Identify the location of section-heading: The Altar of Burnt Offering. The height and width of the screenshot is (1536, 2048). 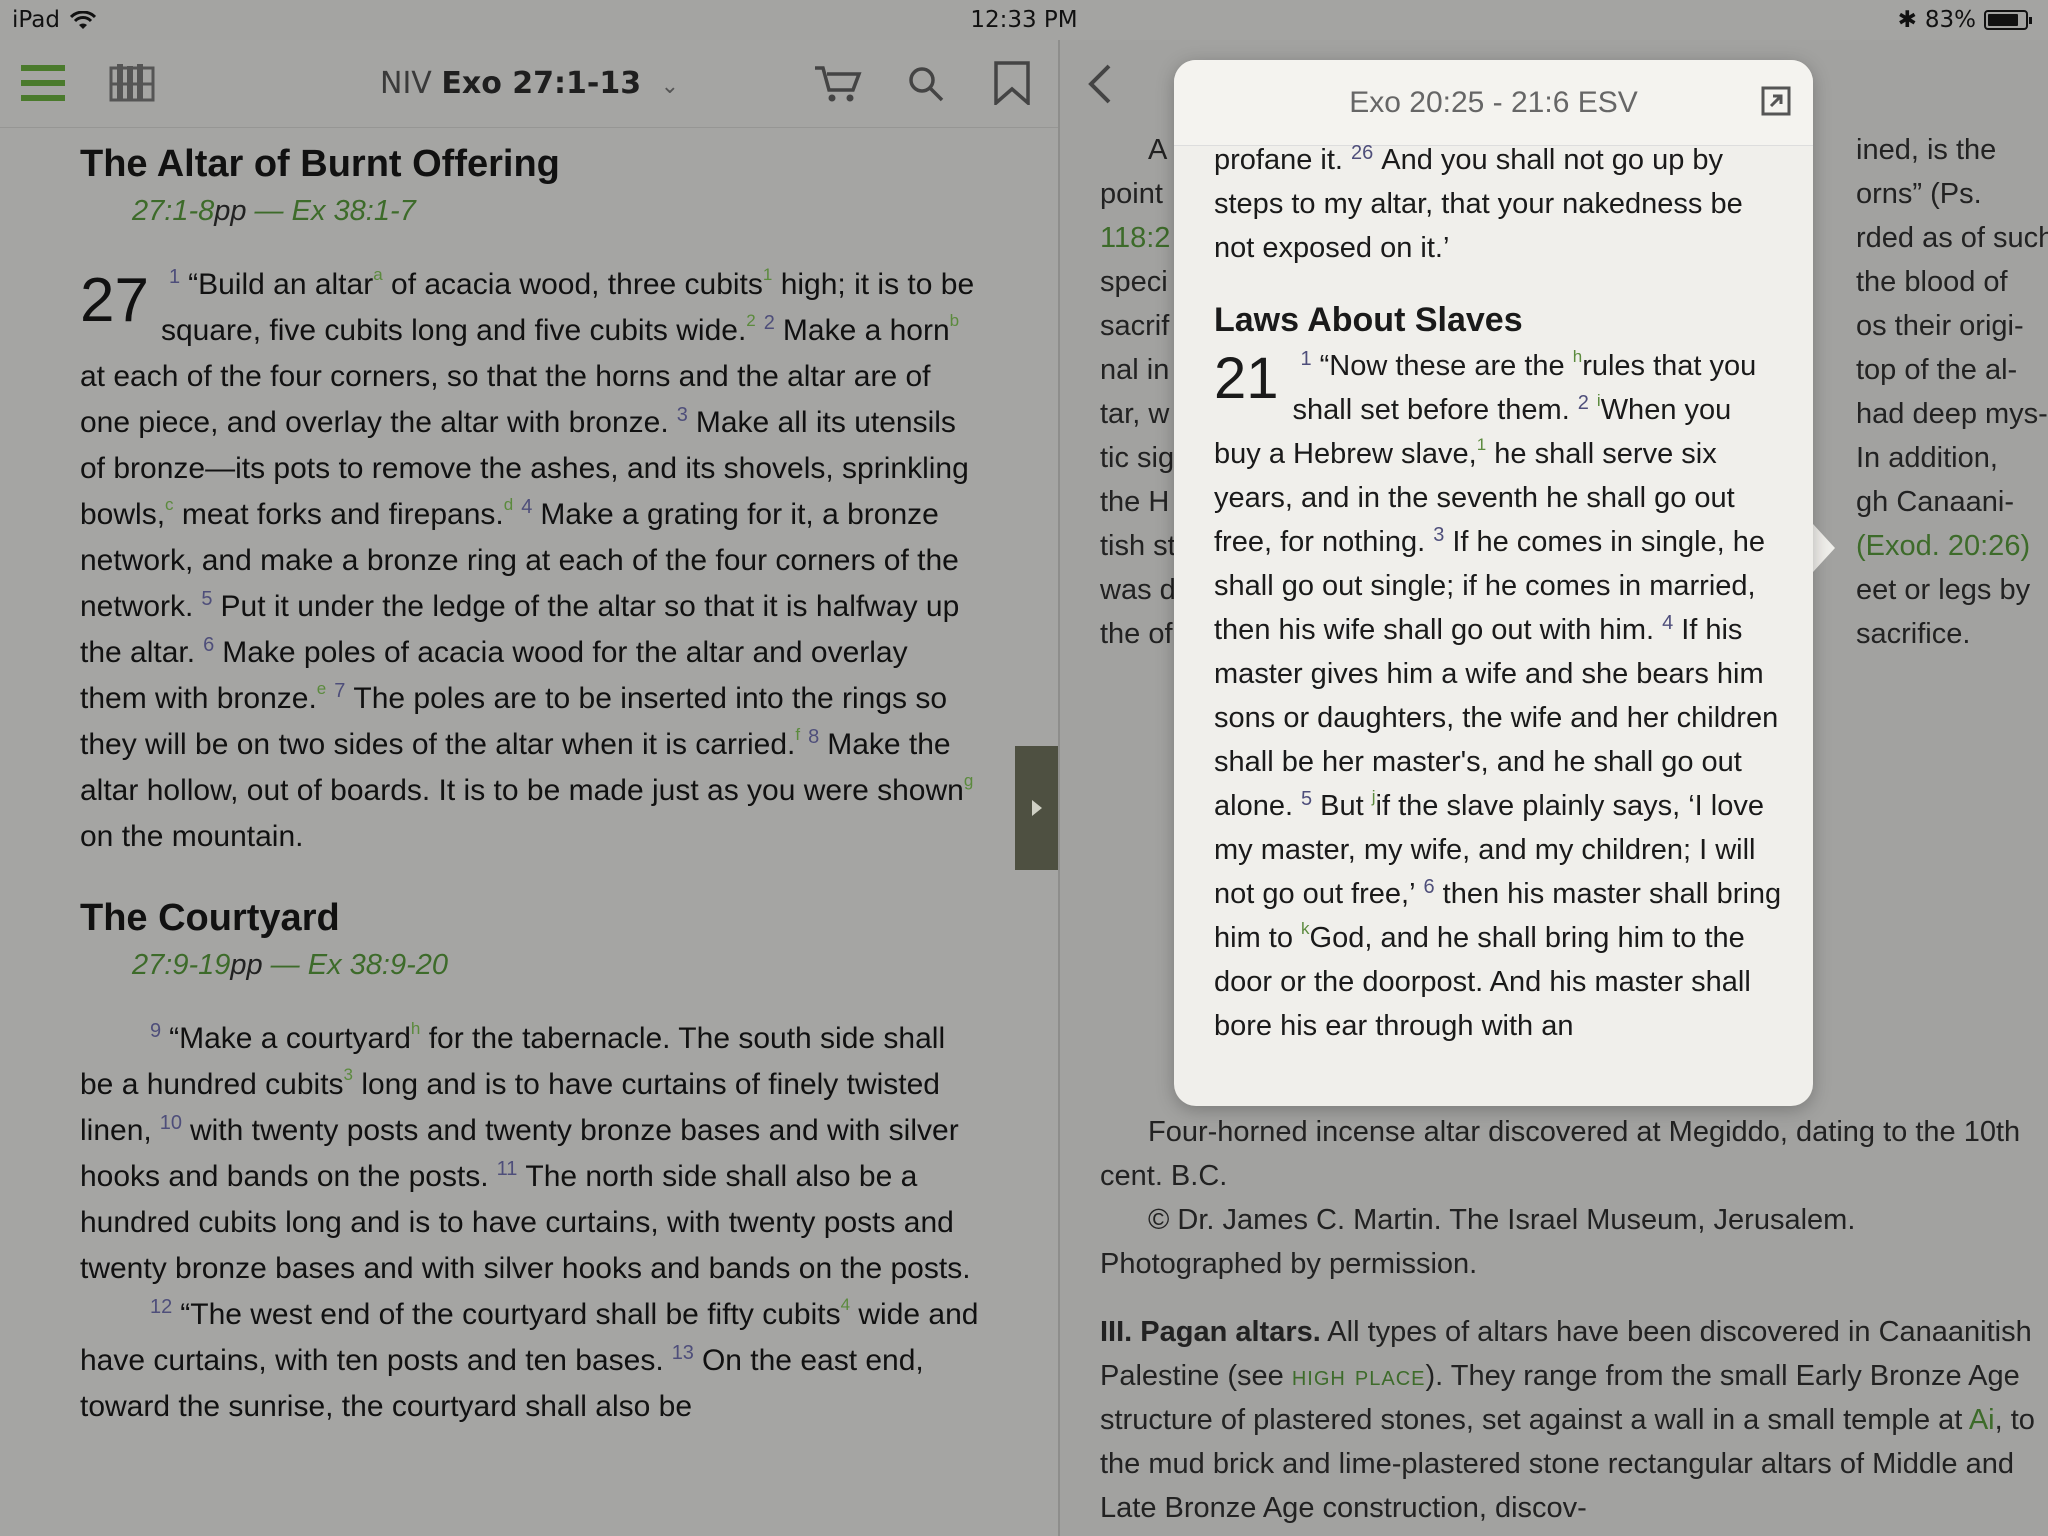
(320, 164).